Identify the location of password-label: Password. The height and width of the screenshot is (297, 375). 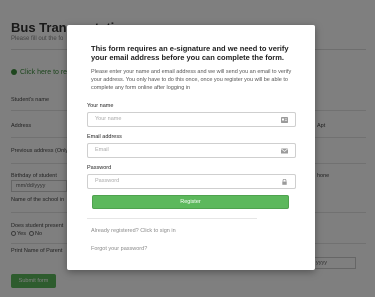
(99, 168).